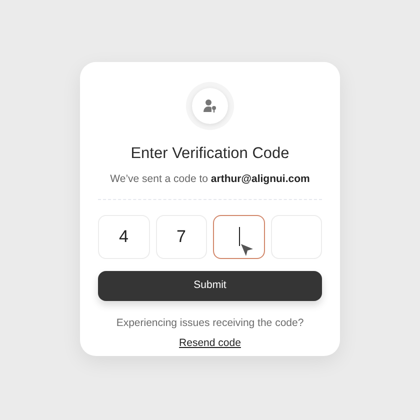 Image resolution: width=420 pixels, height=420 pixels. What do you see at coordinates (210, 106) in the screenshot?
I see `user-key-icon` at bounding box center [210, 106].